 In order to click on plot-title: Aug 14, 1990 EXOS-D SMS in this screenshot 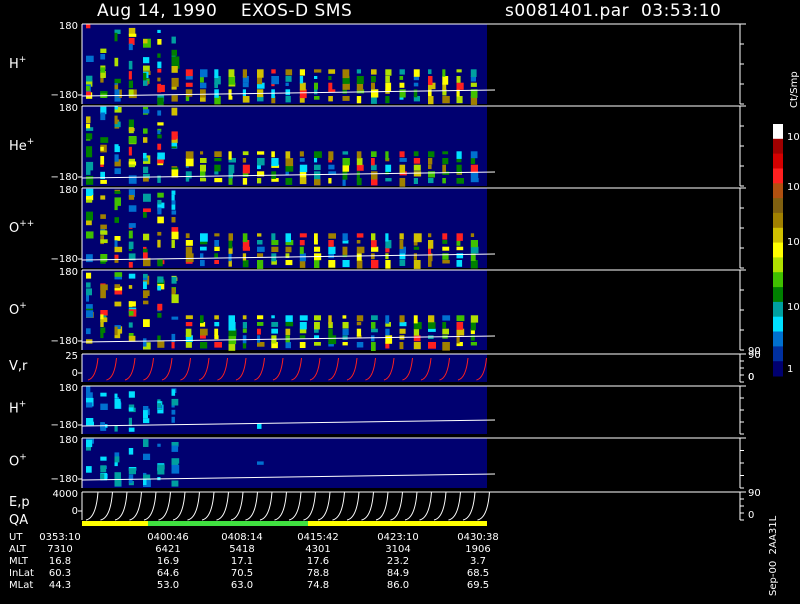, I will do `click(224, 11)`.